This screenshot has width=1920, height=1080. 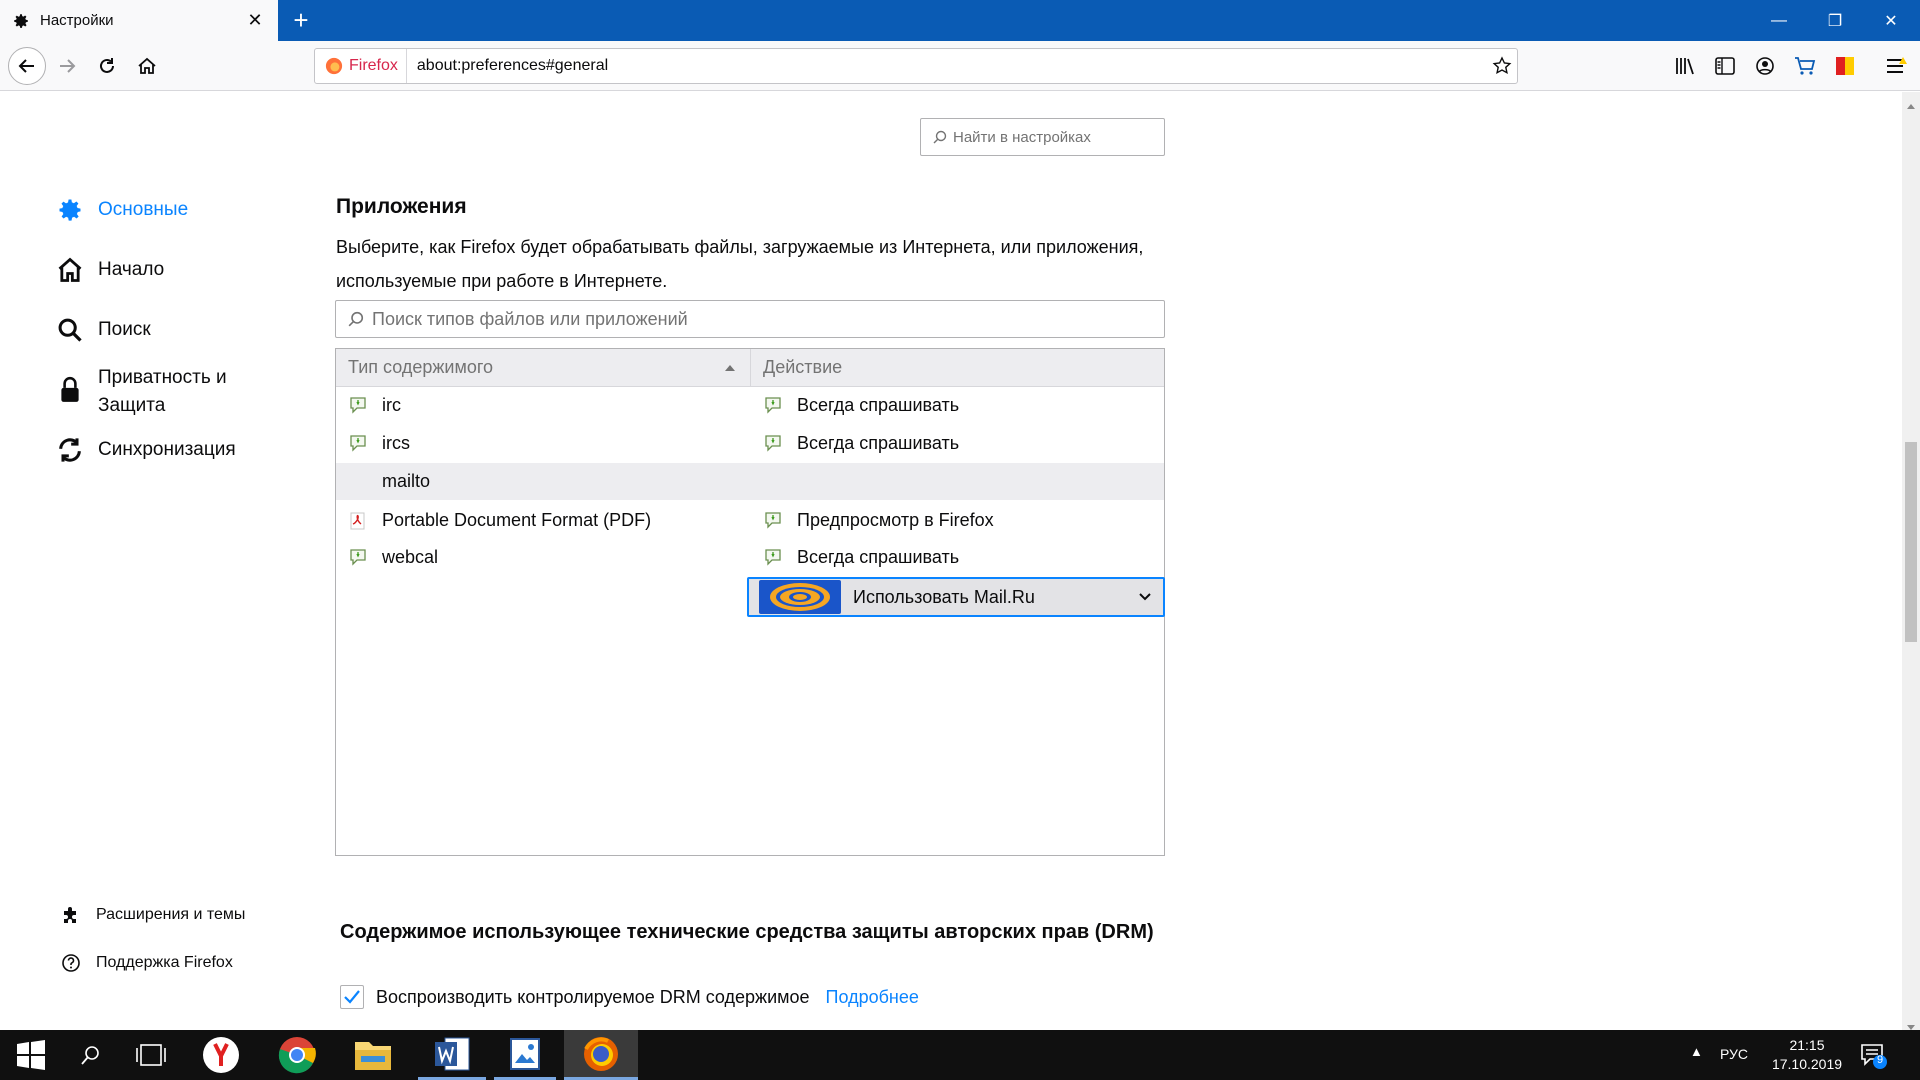 What do you see at coordinates (1022, 137) in the screenshot?
I see `preferences-search-placeholder: Найти в настройках` at bounding box center [1022, 137].